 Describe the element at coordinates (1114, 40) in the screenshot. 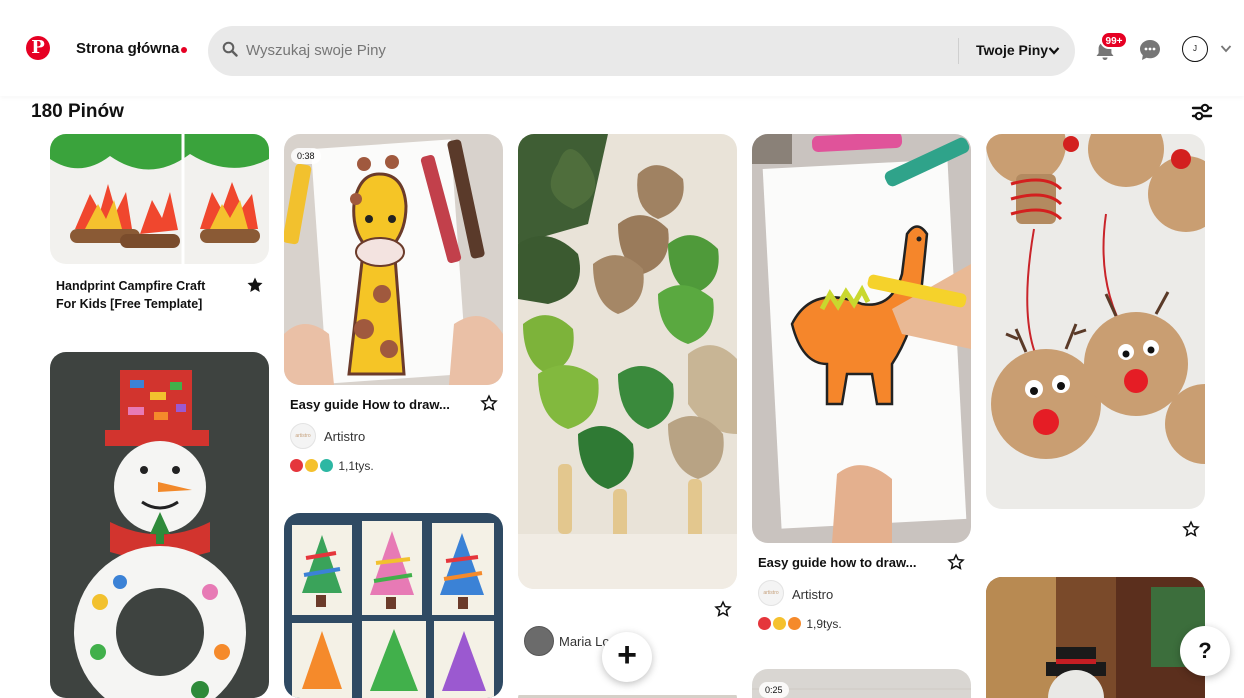

I see `notification-badge: 99+` at that location.